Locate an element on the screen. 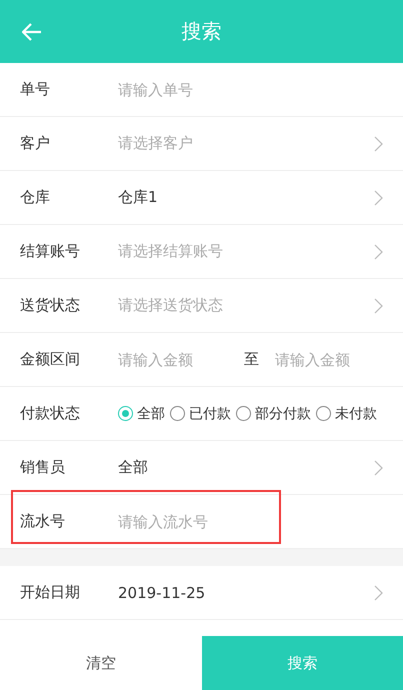 The width and height of the screenshot is (403, 690). field-label: 流水号 is located at coordinates (43, 521).